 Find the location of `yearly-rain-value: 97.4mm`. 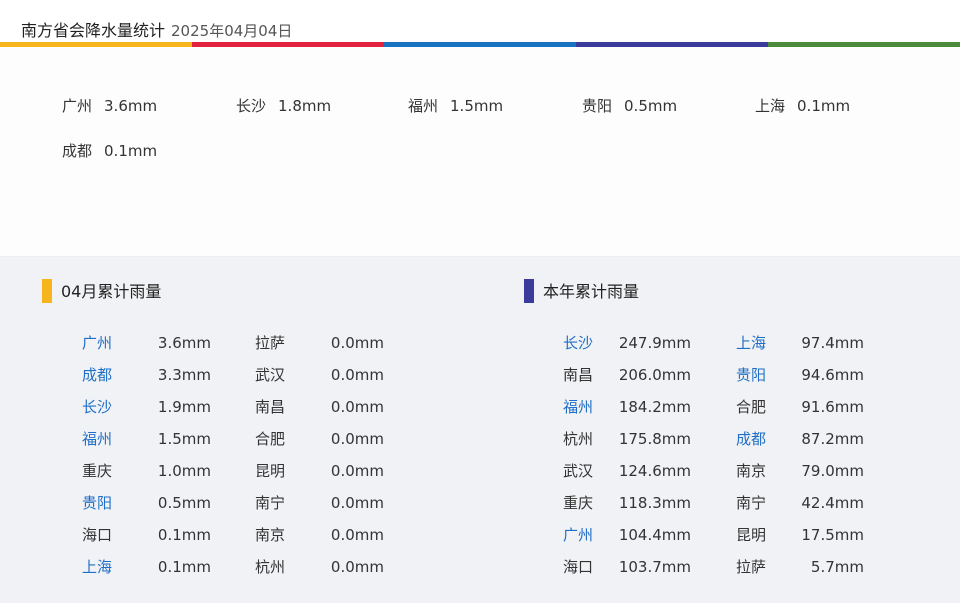

yearly-rain-value: 97.4mm is located at coordinates (832, 343).